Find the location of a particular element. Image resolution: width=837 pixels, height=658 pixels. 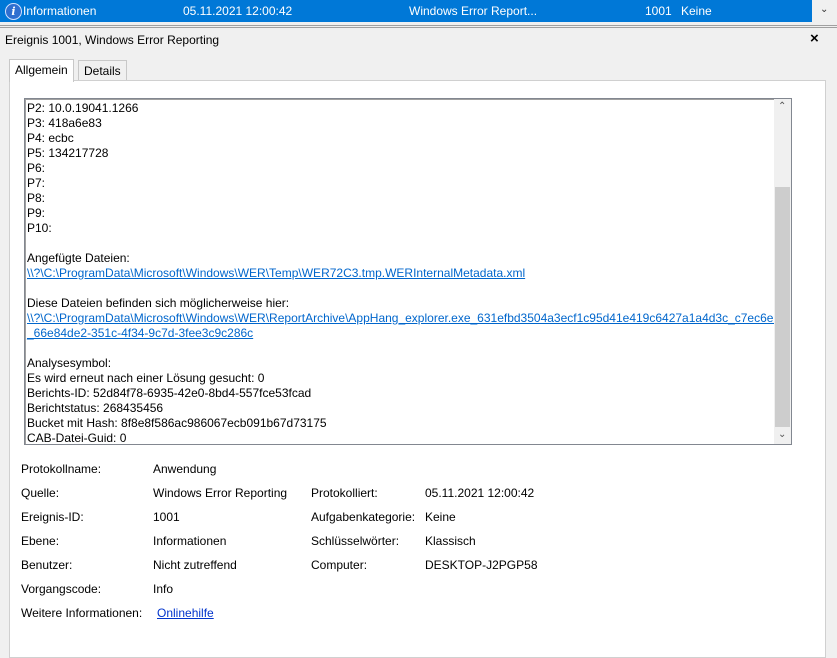

splitter is located at coordinates (418, 25).